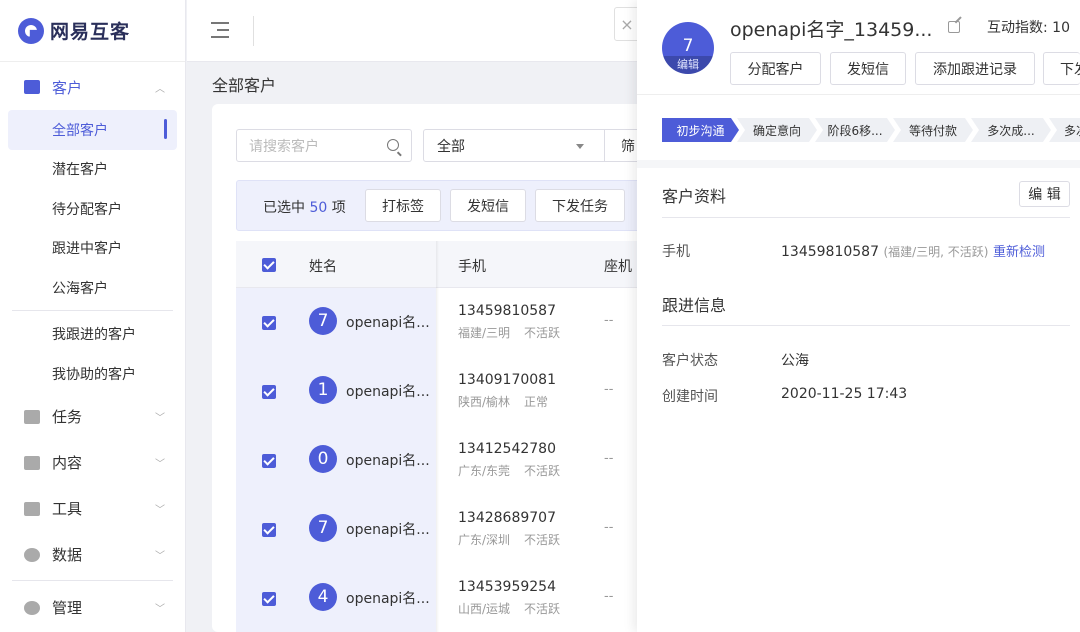  I want to click on customer-phone: 13409170081, so click(507, 380).